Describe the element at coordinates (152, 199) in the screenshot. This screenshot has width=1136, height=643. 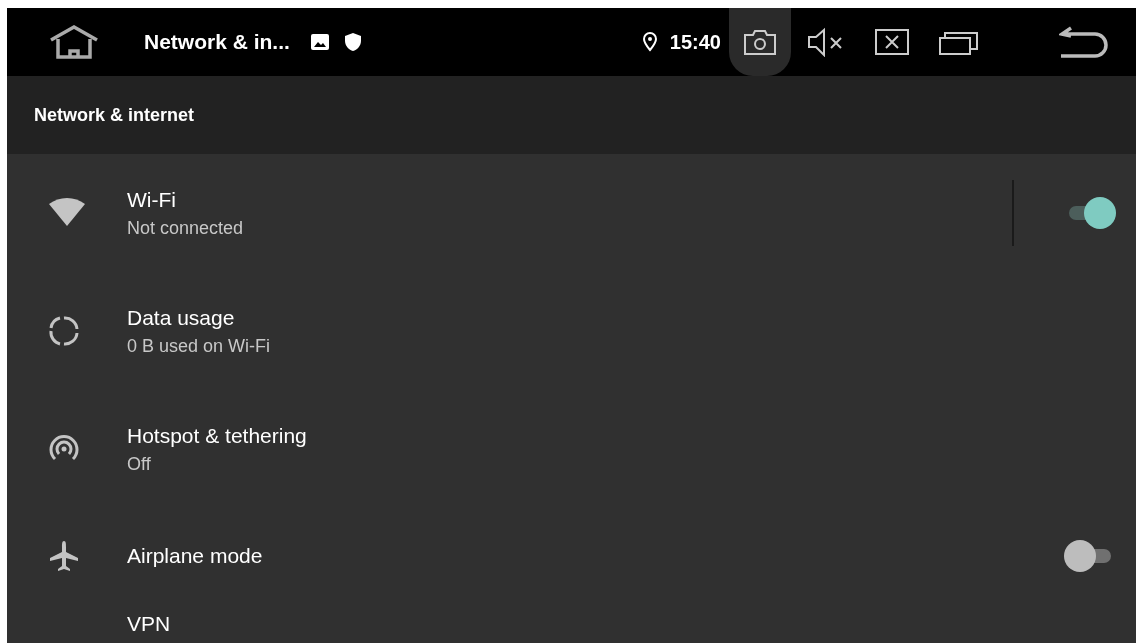
I see `row-title: Wi-Fi` at that location.